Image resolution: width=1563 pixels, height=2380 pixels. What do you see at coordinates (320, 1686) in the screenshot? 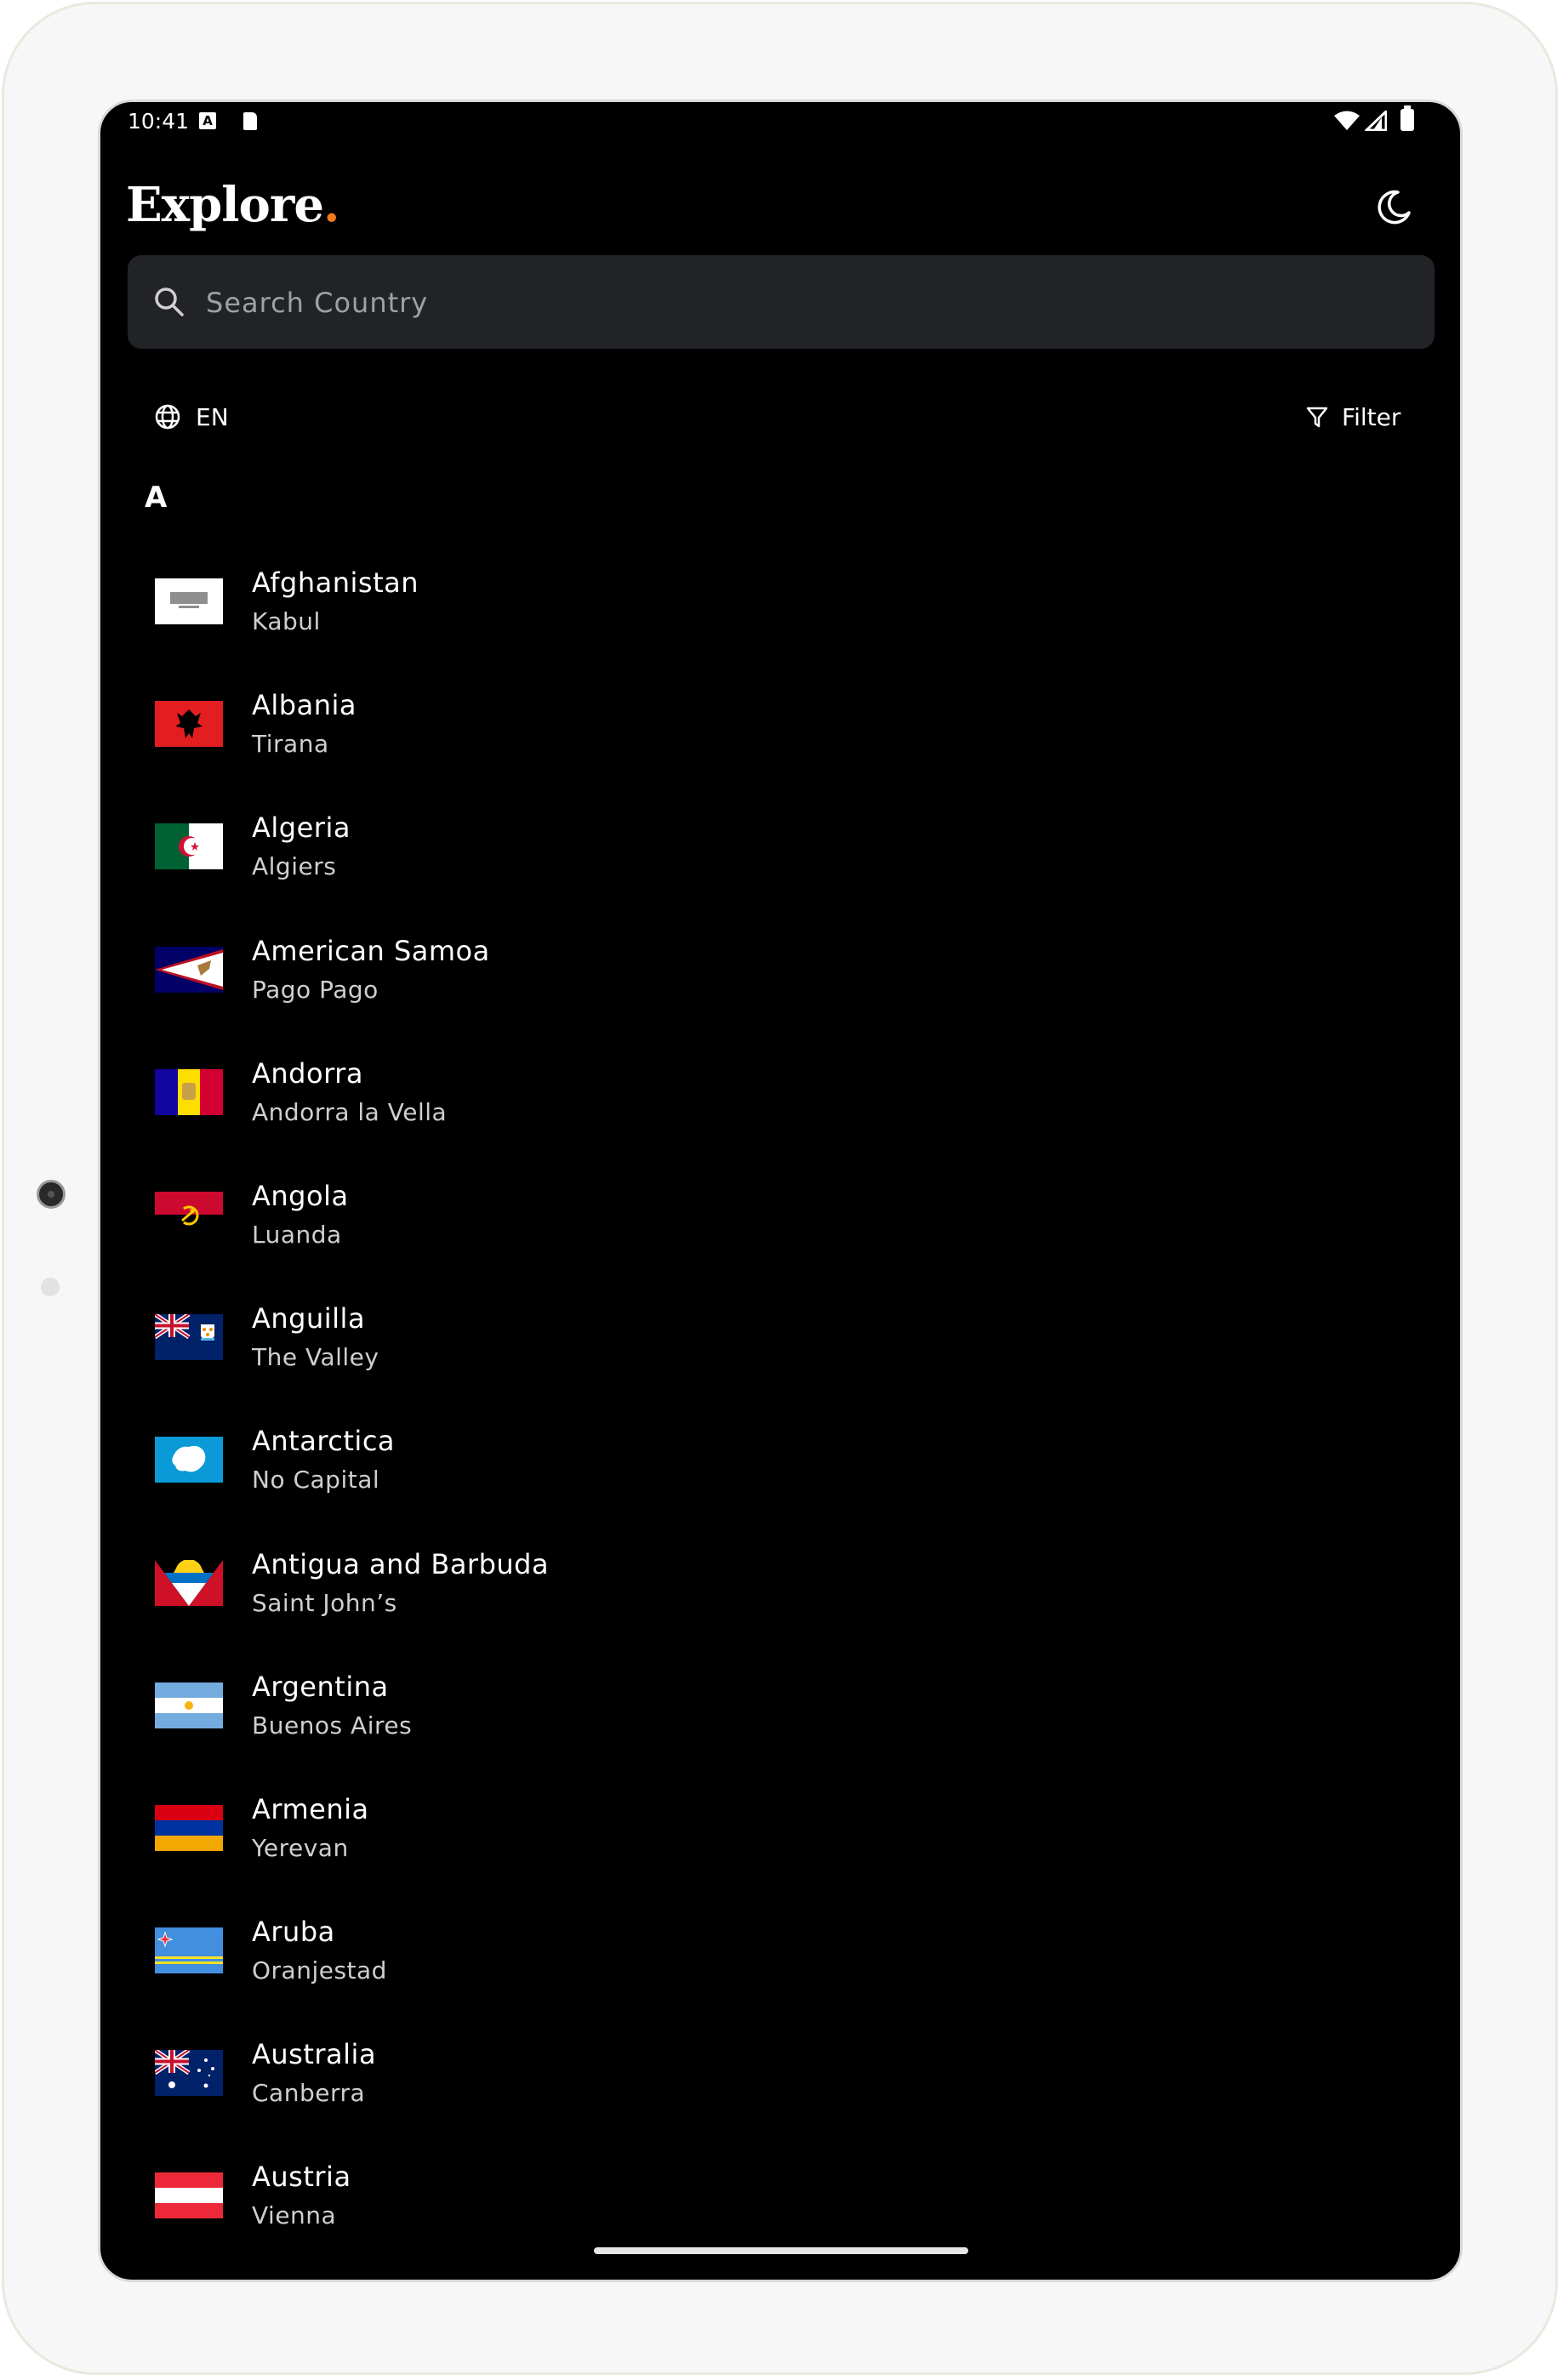
I see `country-name: Argentina` at bounding box center [320, 1686].